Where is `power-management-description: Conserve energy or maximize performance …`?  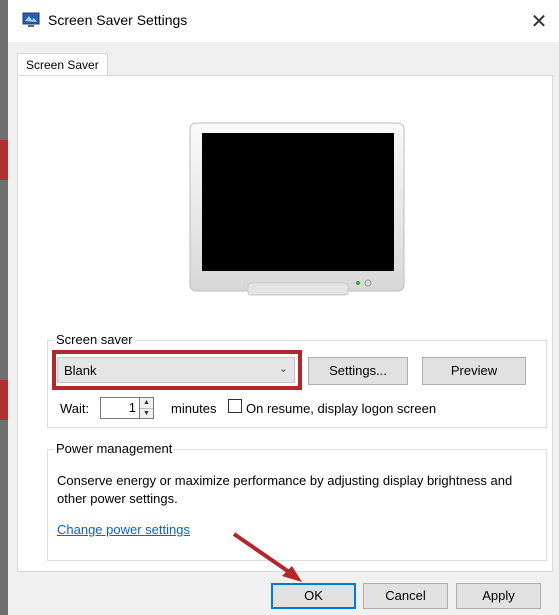
power-management-description: Conserve energy or maximize performance … is located at coordinates (285, 489).